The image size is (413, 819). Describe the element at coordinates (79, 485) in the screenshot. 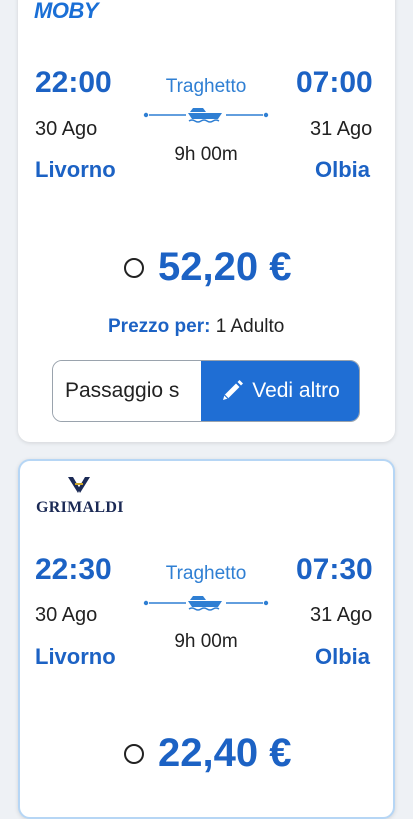

I see `grimaldi-emblem-icon` at that location.